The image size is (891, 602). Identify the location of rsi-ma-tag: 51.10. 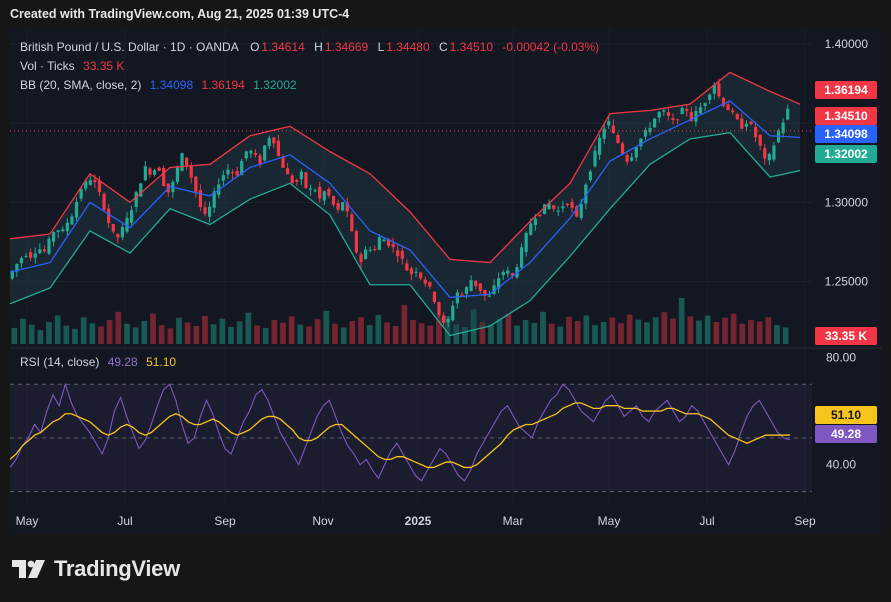
(846, 415).